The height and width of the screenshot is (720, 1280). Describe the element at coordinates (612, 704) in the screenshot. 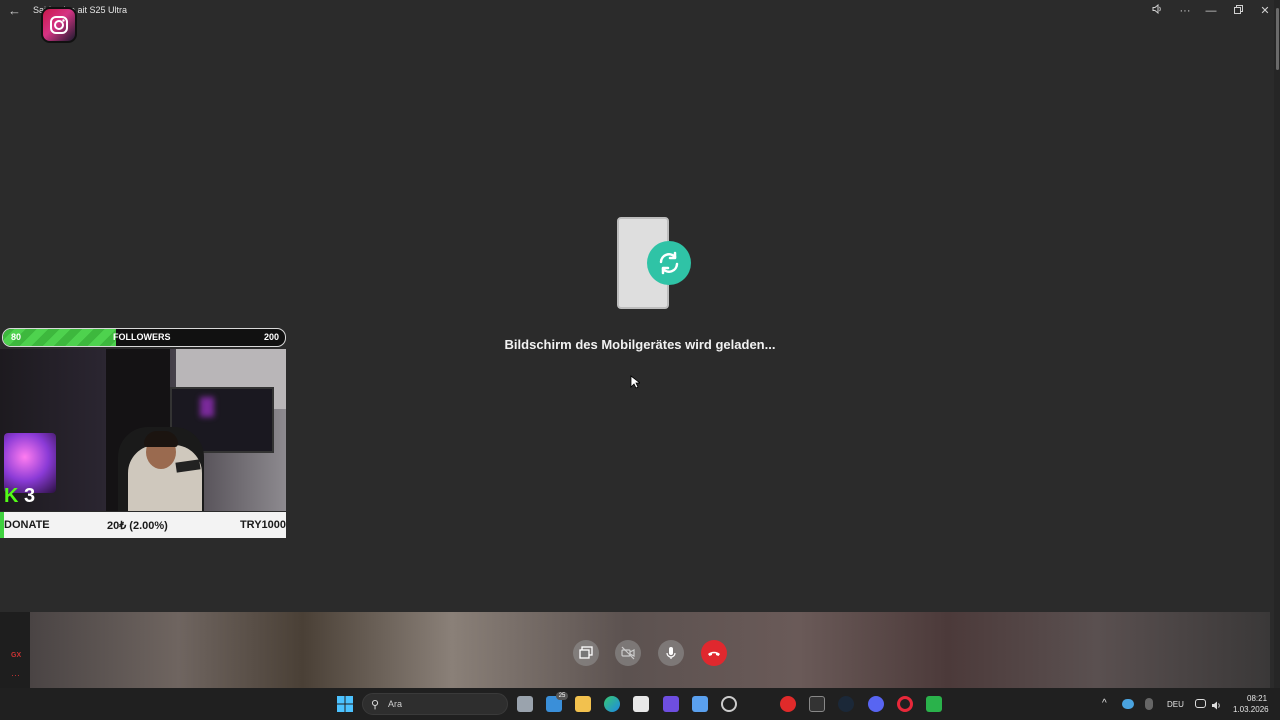

I see `edge-browser-icon` at that location.